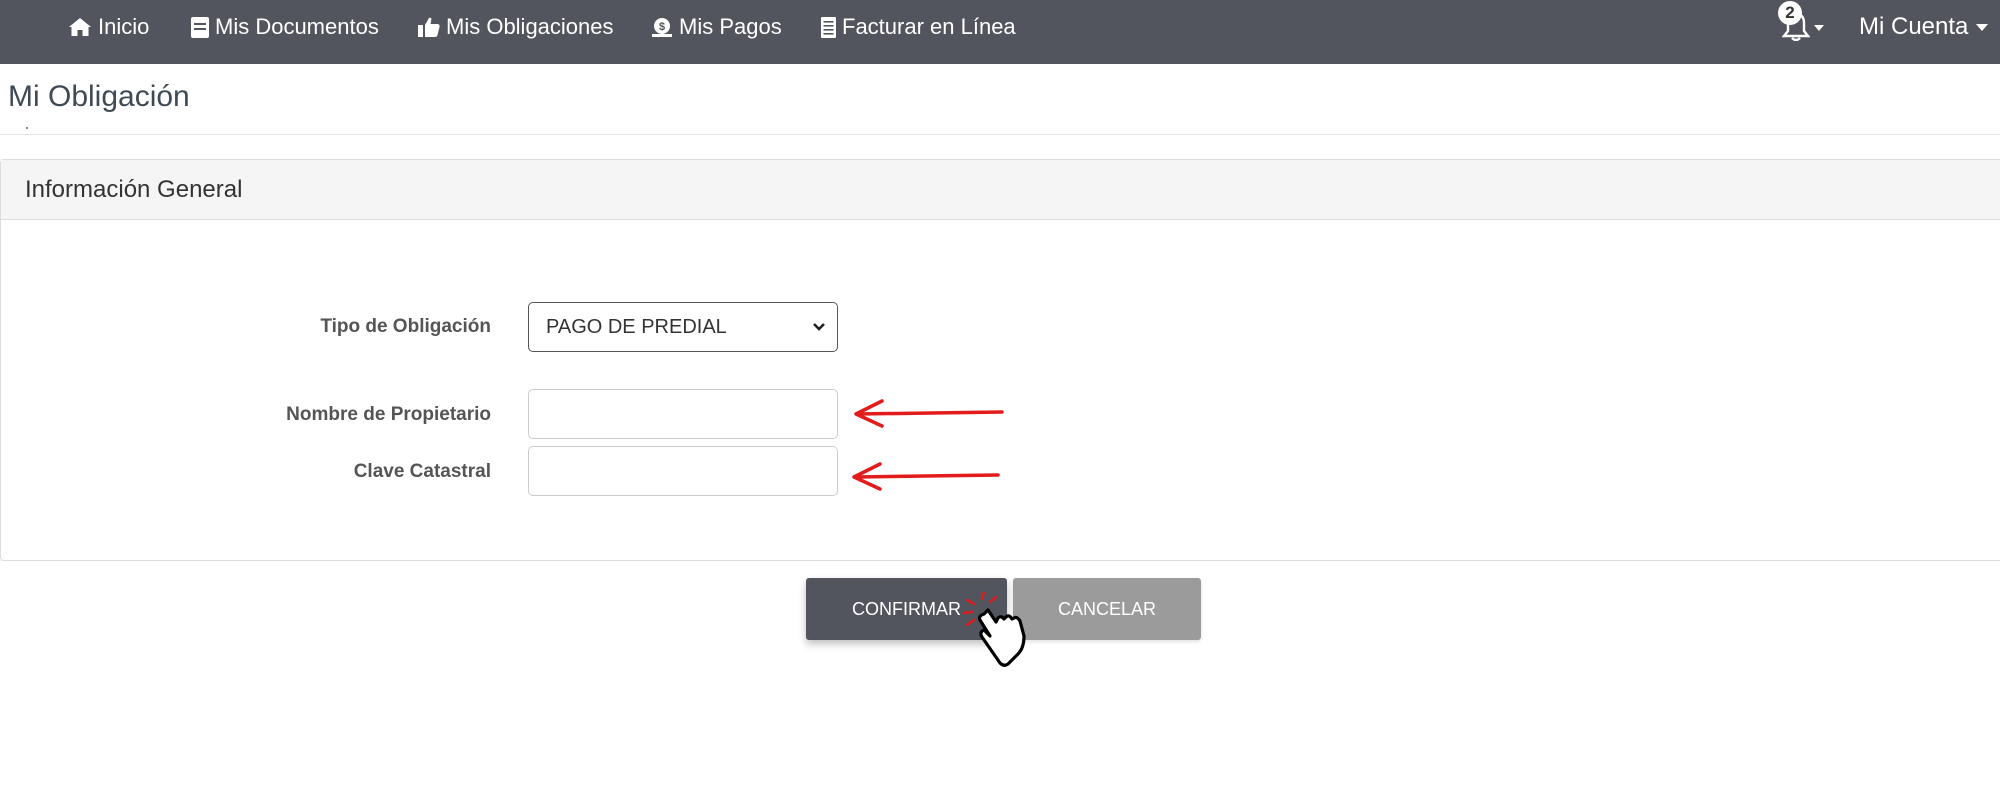 This screenshot has height=797, width=2000. Describe the element at coordinates (422, 471) in the screenshot. I see `clave-catastral-label: Clave Catastral` at that location.